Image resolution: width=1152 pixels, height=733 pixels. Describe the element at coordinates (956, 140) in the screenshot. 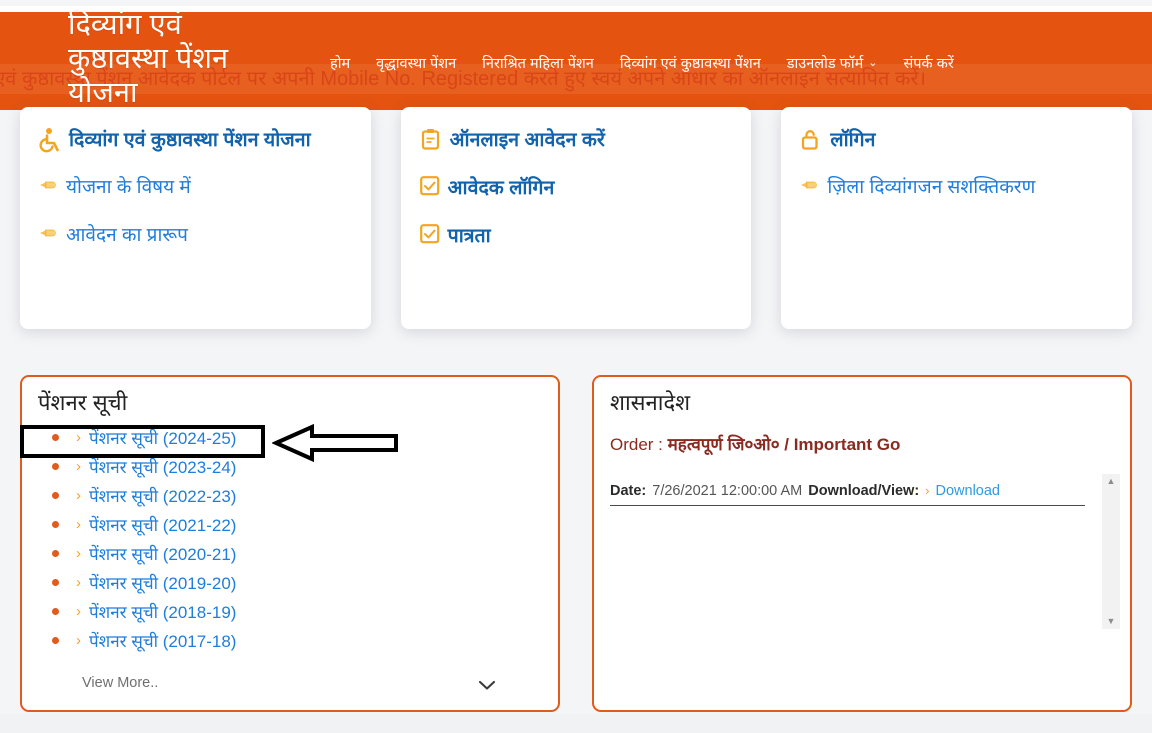

I see `card-title-row: लॉगिन` at that location.